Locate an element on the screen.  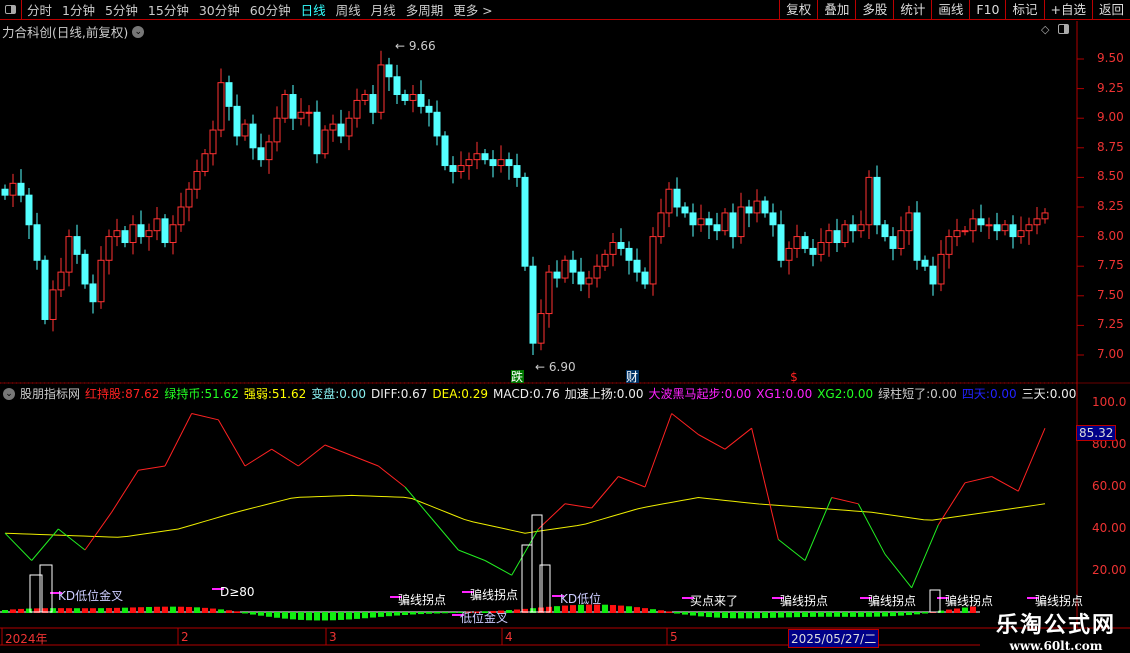
indicator-number: 51.62 is located at coordinates (221, 394).